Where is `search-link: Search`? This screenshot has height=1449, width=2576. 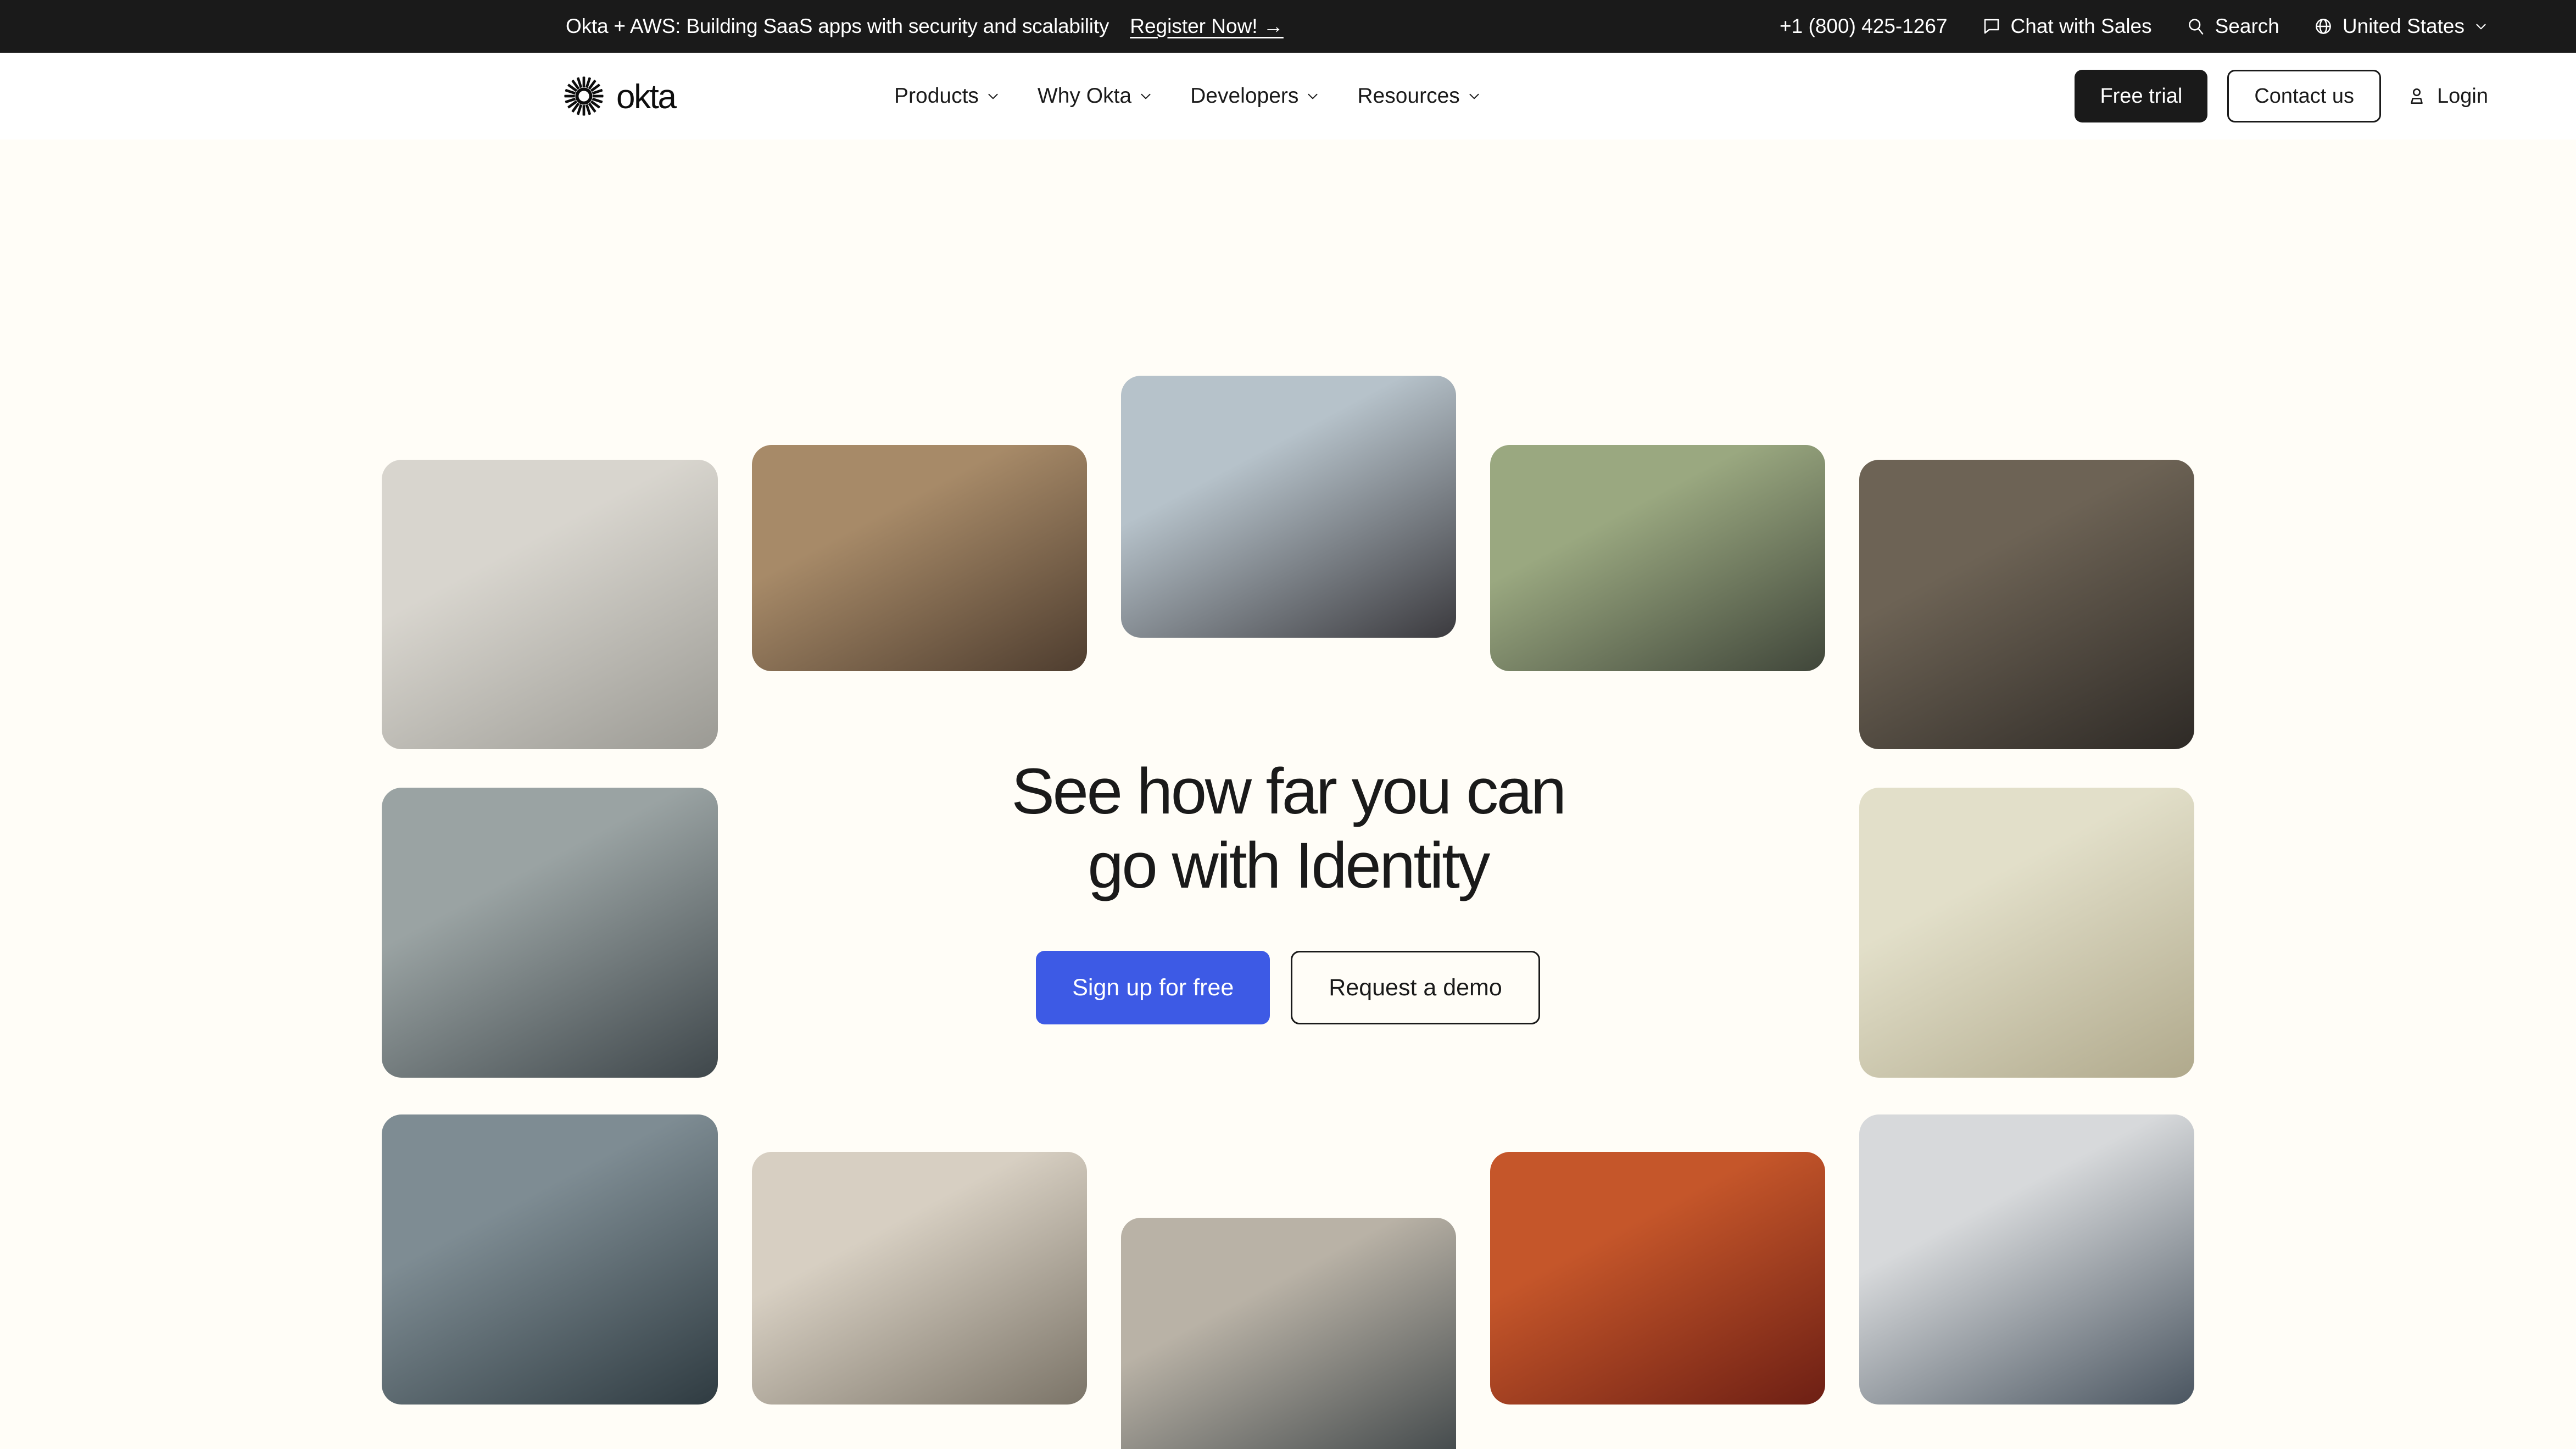 search-link: Search is located at coordinates (2232, 26).